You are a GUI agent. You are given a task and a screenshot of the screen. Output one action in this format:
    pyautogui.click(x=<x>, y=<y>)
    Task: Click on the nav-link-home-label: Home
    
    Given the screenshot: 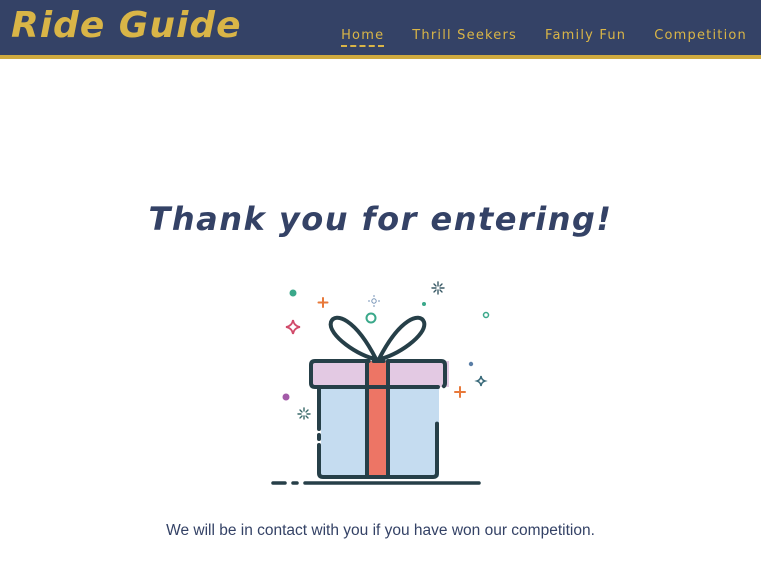 What is the action you would take?
    pyautogui.click(x=363, y=37)
    